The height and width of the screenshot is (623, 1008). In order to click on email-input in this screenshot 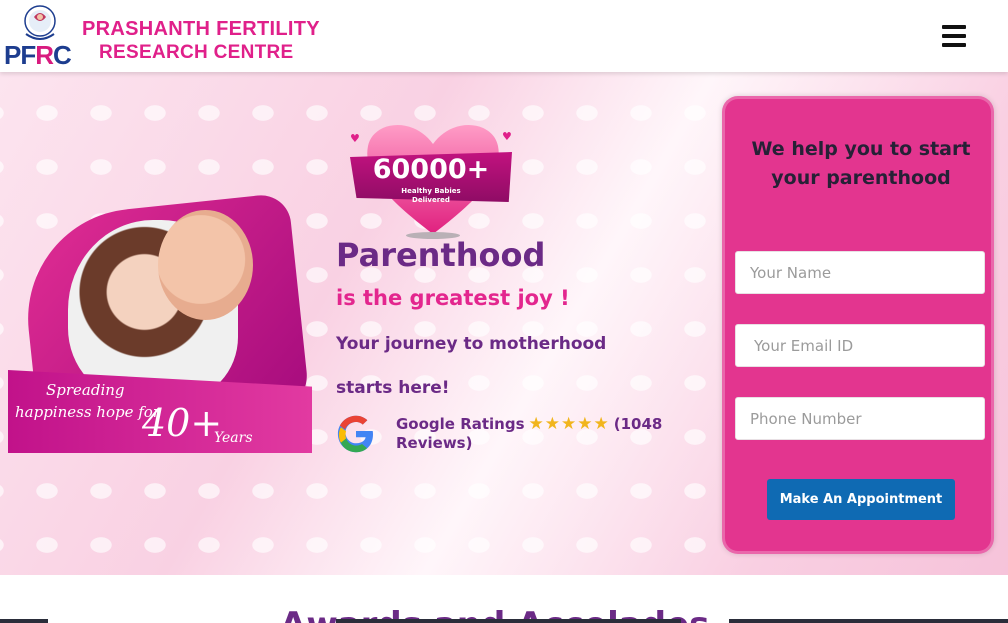, I will do `click(860, 345)`.